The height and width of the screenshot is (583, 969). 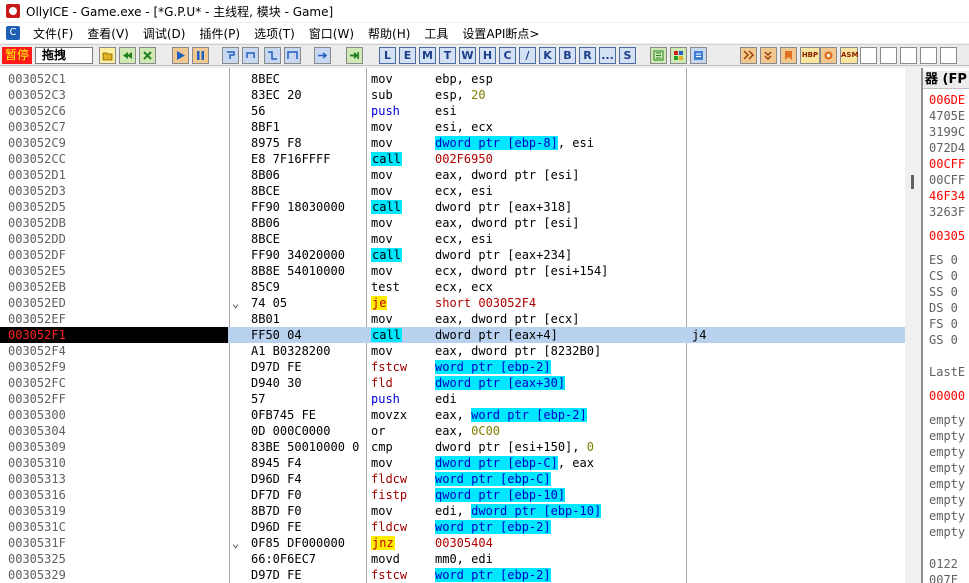 What do you see at coordinates (452, 95) in the screenshot?
I see `disasm-row: 003052C3 83EC 20 sub esp, 20` at bounding box center [452, 95].